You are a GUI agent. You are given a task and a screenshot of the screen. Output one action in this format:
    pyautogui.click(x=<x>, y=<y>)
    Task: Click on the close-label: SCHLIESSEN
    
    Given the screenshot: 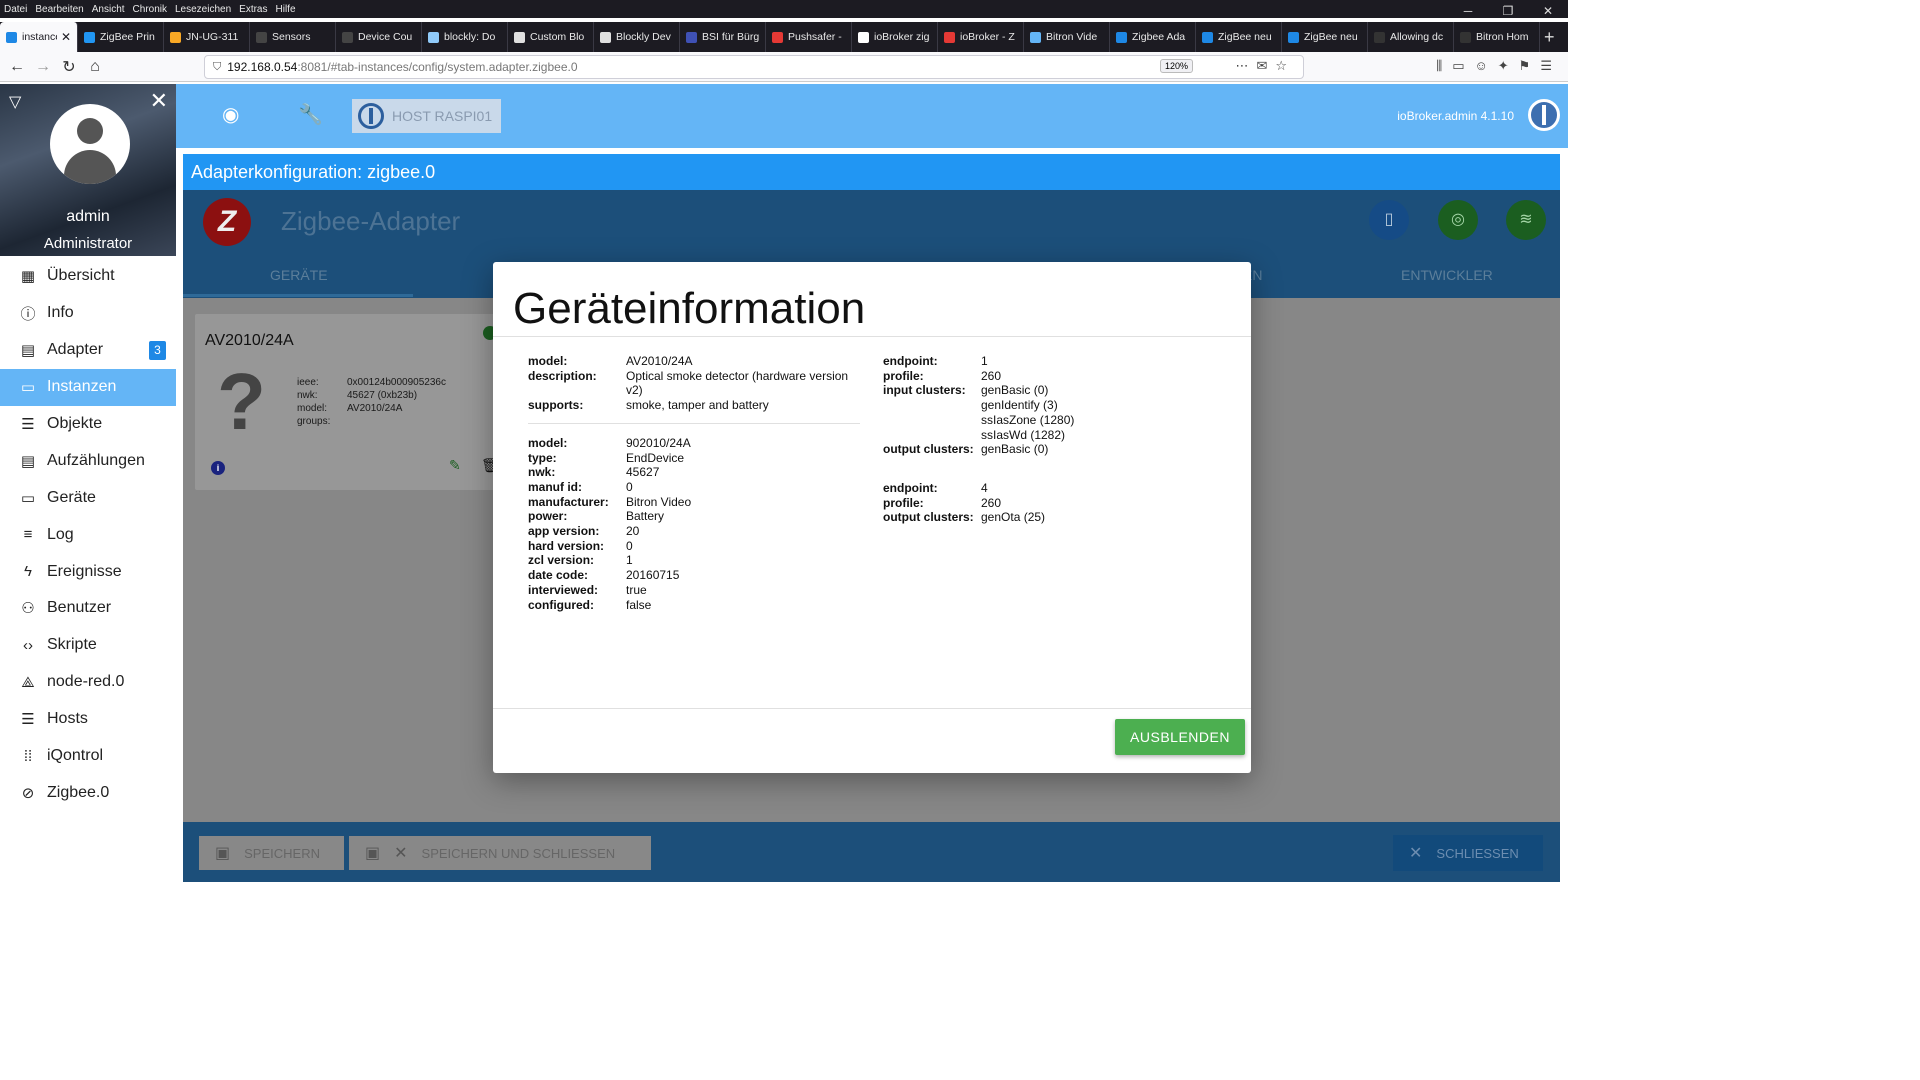 What is the action you would take?
    pyautogui.click(x=1477, y=853)
    